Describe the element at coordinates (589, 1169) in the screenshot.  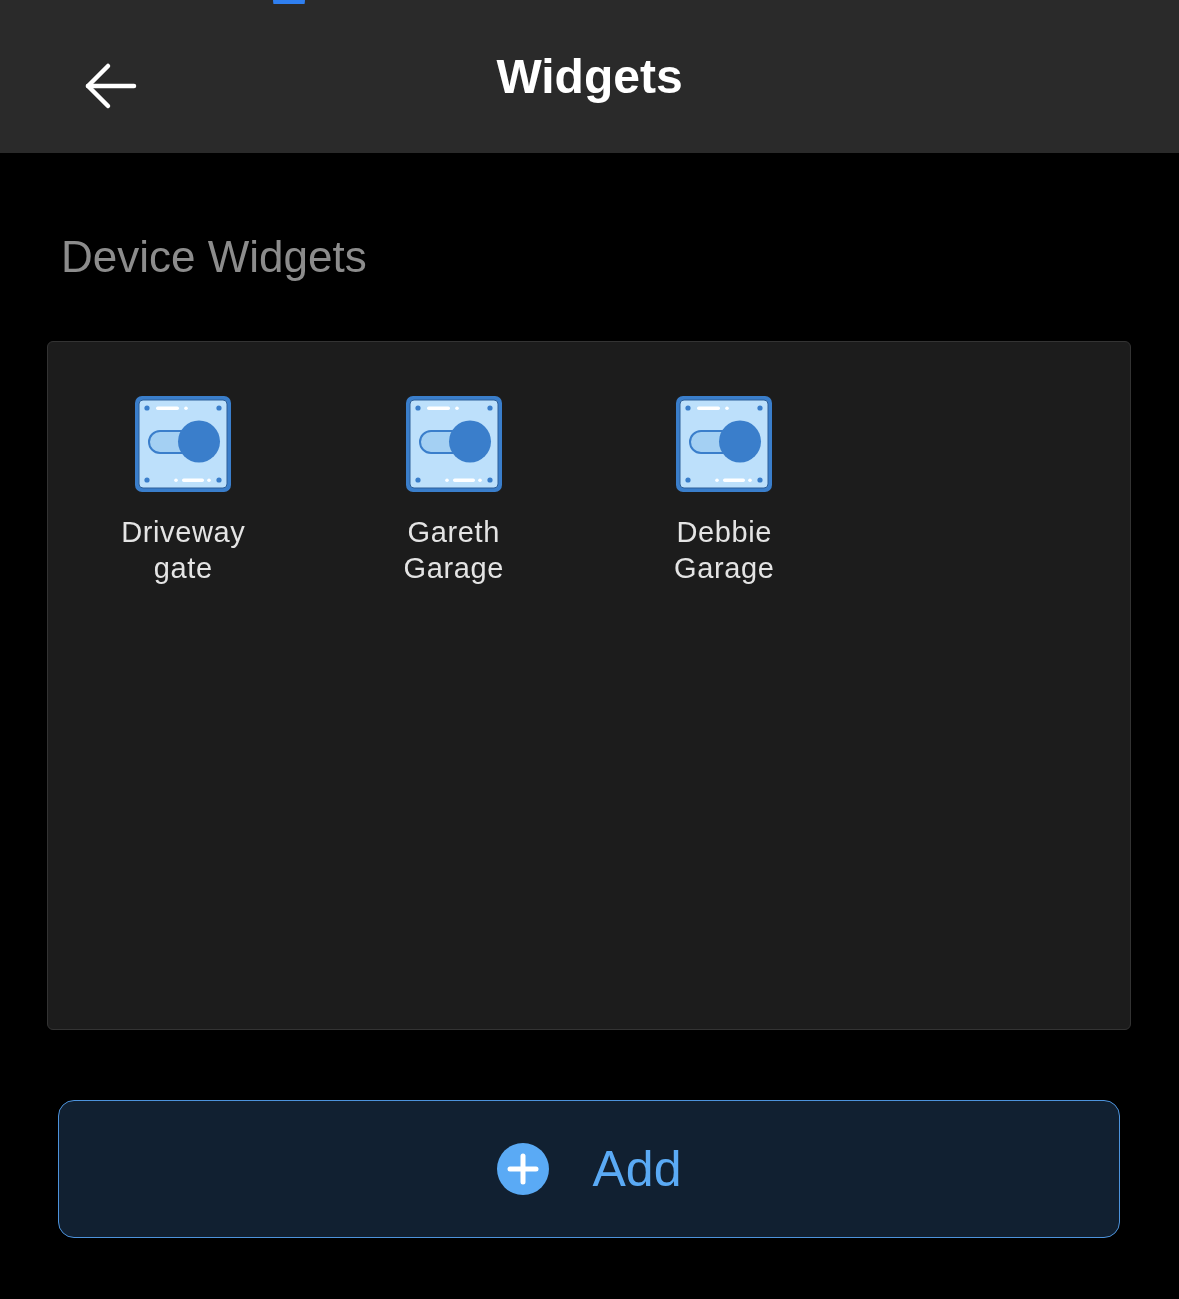
I see `add-button: Add` at that location.